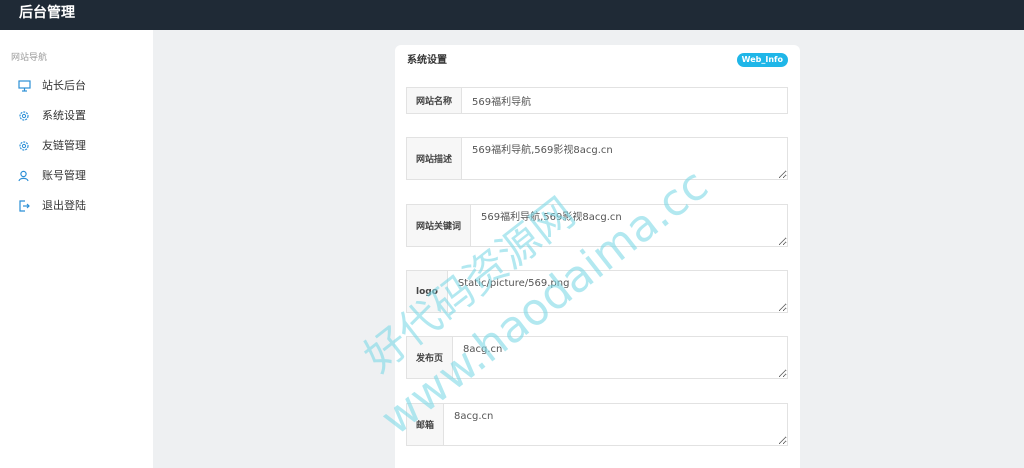 This screenshot has height=468, width=1024. What do you see at coordinates (435, 158) in the screenshot?
I see `field-label: 网站描述` at bounding box center [435, 158].